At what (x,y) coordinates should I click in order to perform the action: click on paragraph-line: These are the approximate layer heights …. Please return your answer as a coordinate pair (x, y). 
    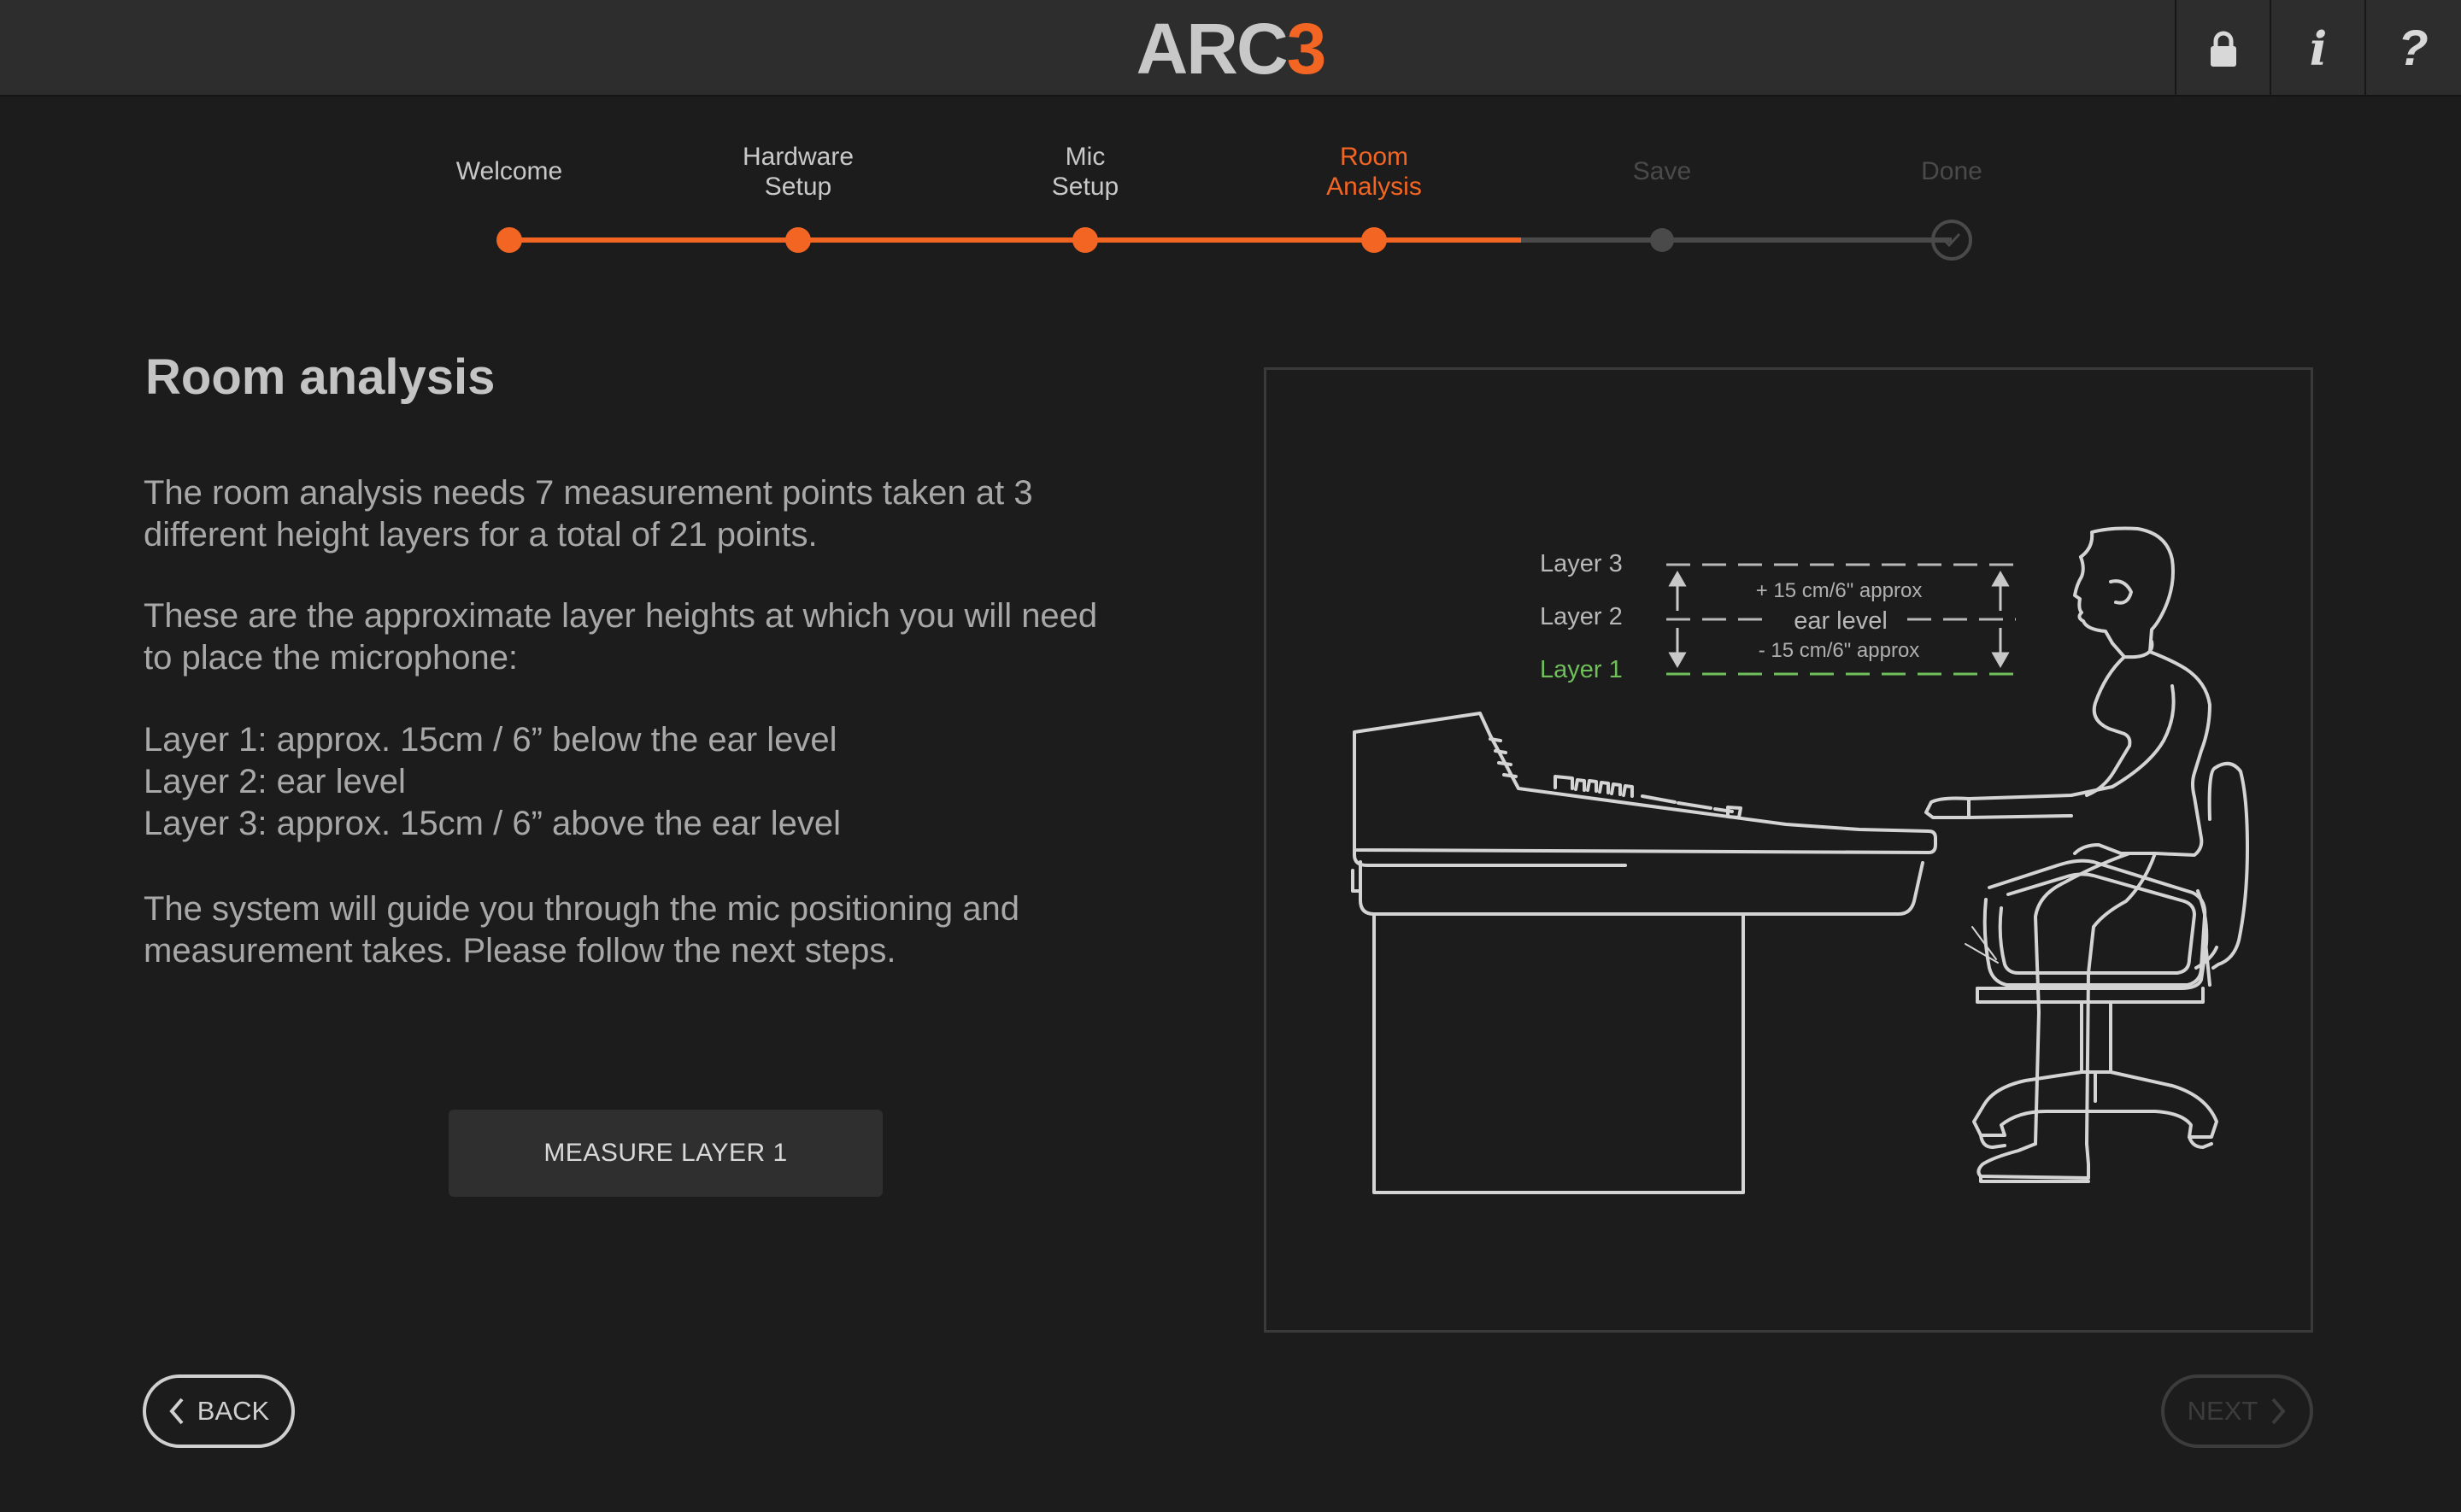
    Looking at the image, I should click on (621, 616).